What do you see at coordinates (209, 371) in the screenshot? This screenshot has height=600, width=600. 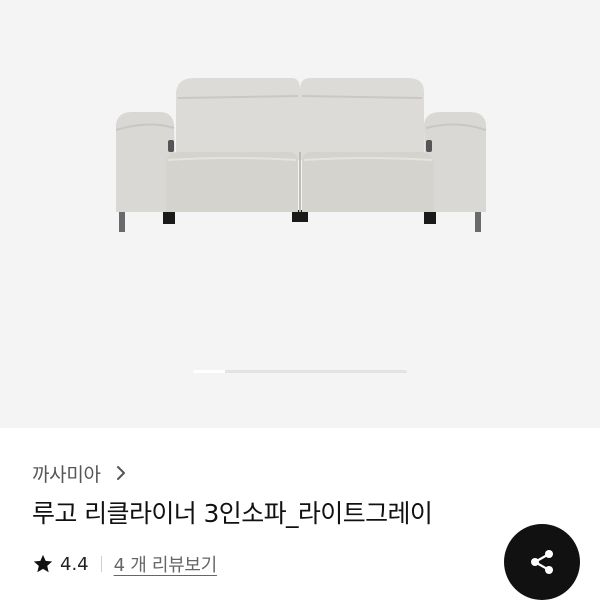 I see `gallery-pager-progress` at bounding box center [209, 371].